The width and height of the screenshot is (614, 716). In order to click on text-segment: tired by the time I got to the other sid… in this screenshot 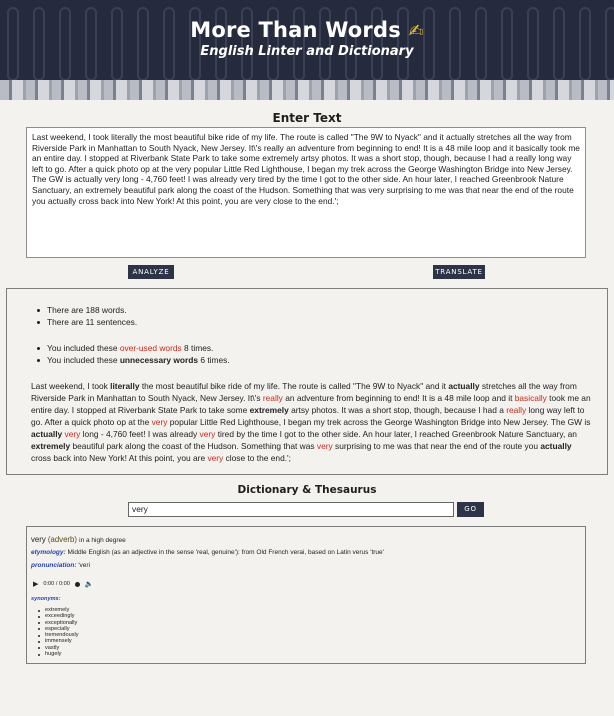, I will do `click(396, 434)`.